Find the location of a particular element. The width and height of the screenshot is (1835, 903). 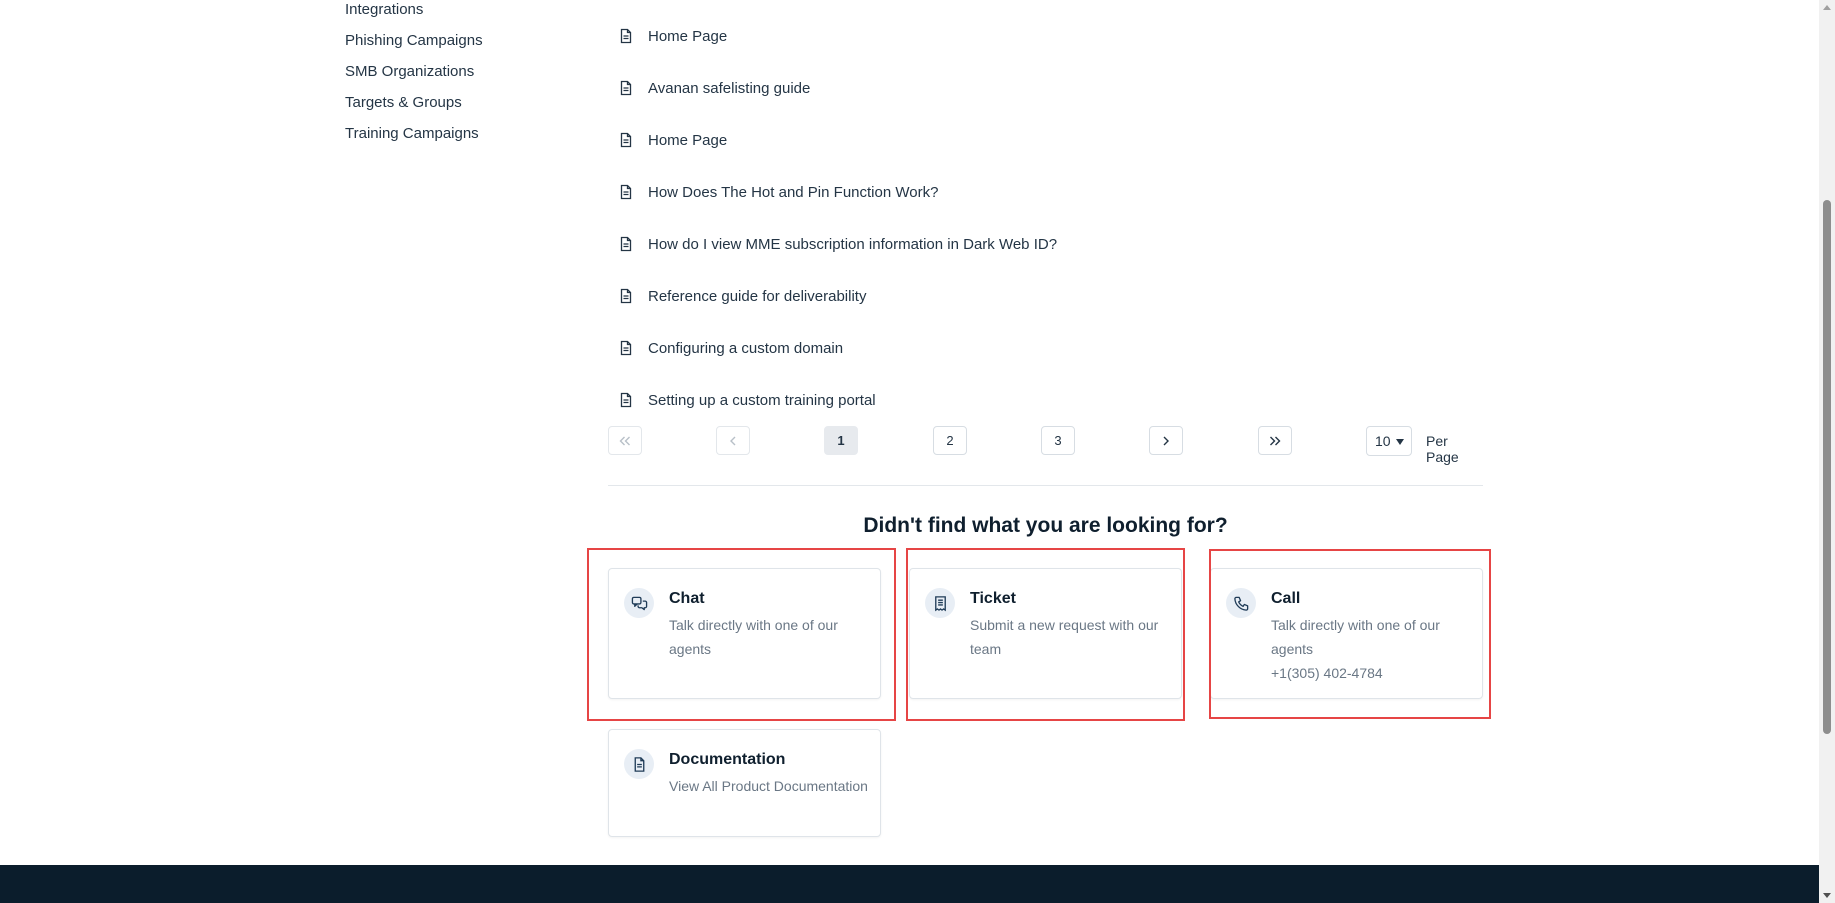

list-item: Avanan safelisting guide is located at coordinates (1048, 88).